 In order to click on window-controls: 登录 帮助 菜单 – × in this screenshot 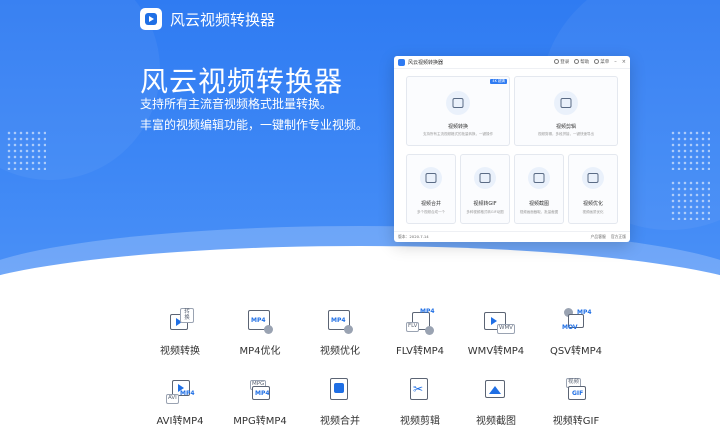, I will do `click(590, 62)`.